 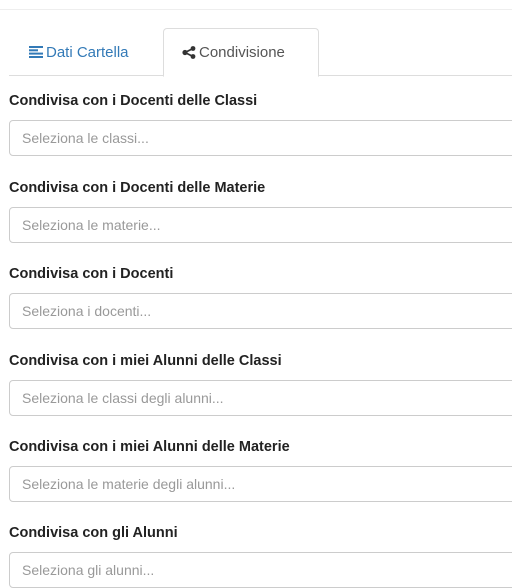 I want to click on docenti-materie-label: Condivisa con i Docenti delle Materie, so click(x=137, y=188).